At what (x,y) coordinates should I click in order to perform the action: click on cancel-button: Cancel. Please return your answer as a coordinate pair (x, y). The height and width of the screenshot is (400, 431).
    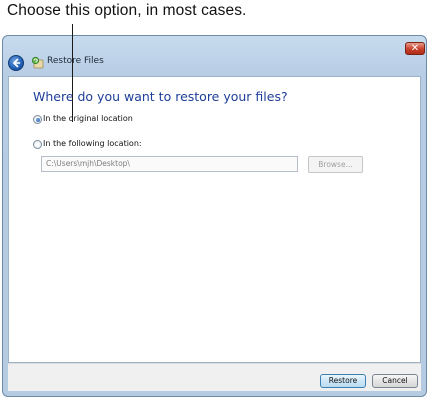
    Looking at the image, I should click on (395, 381).